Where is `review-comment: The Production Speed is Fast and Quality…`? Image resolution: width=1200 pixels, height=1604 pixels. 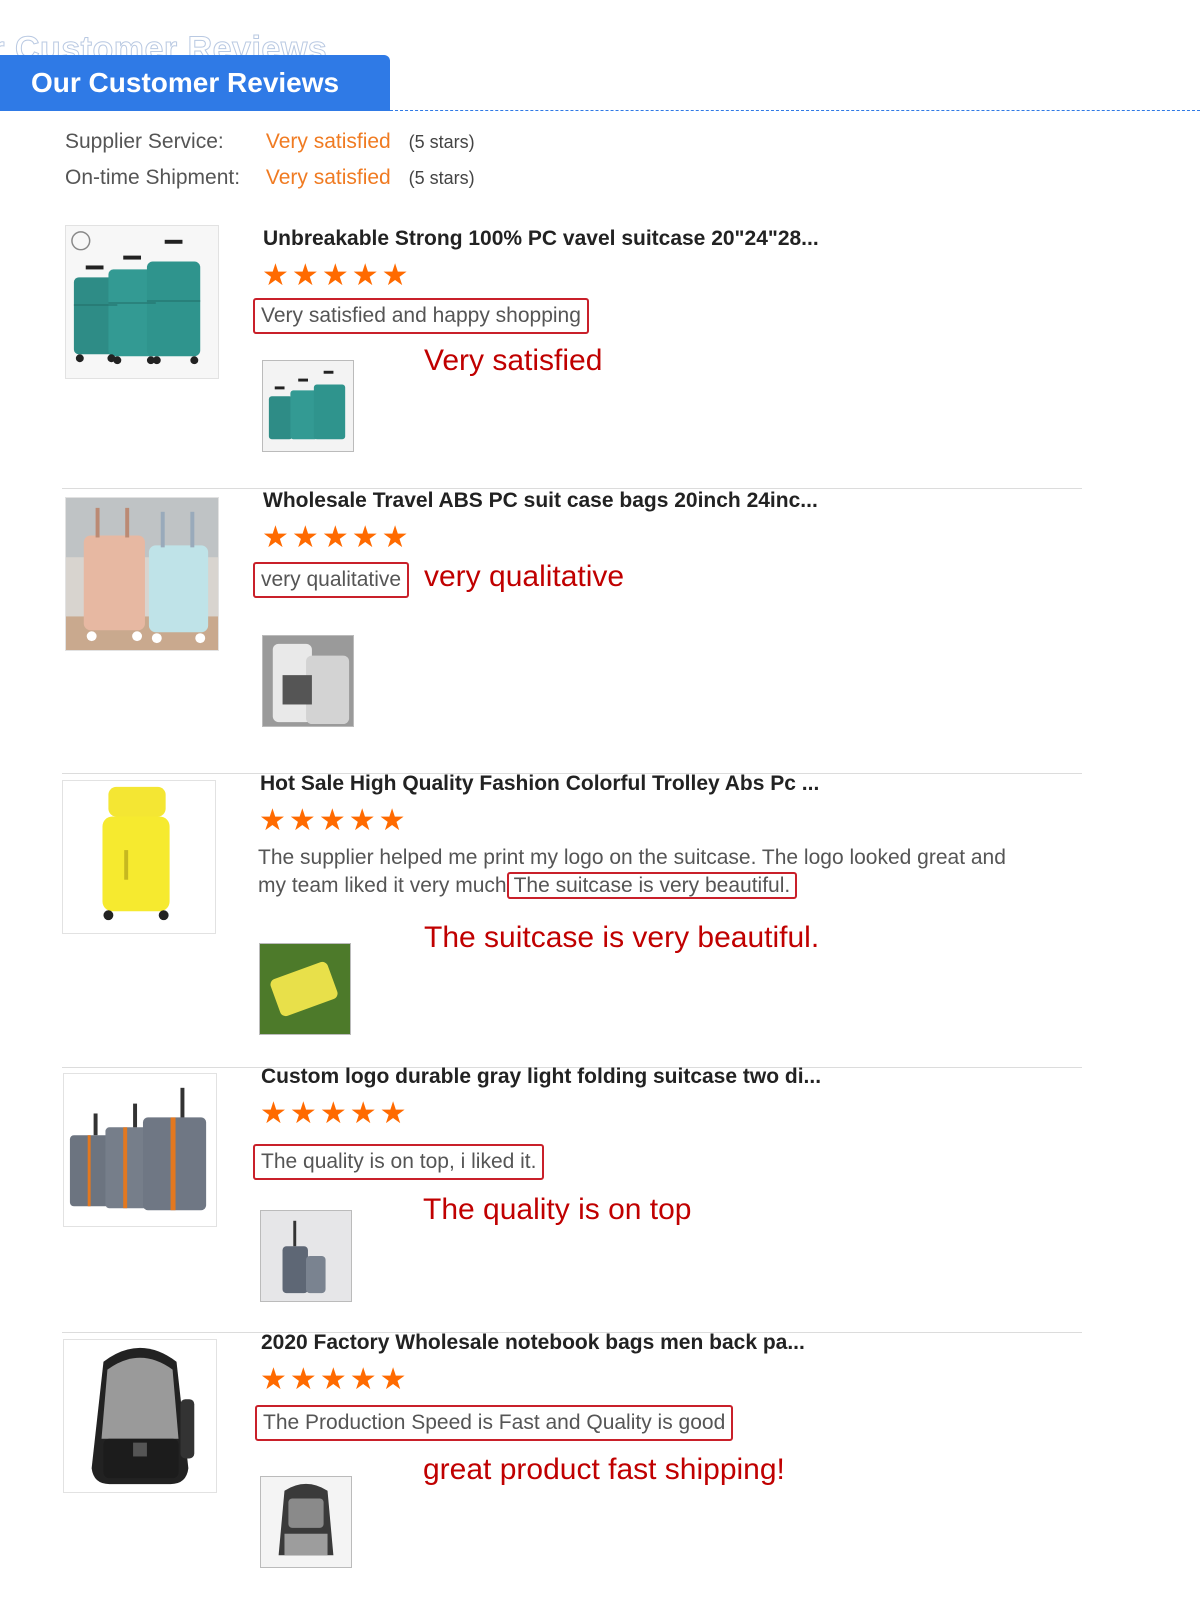
review-comment: The Production Speed is Fast and Quality… is located at coordinates (494, 1423).